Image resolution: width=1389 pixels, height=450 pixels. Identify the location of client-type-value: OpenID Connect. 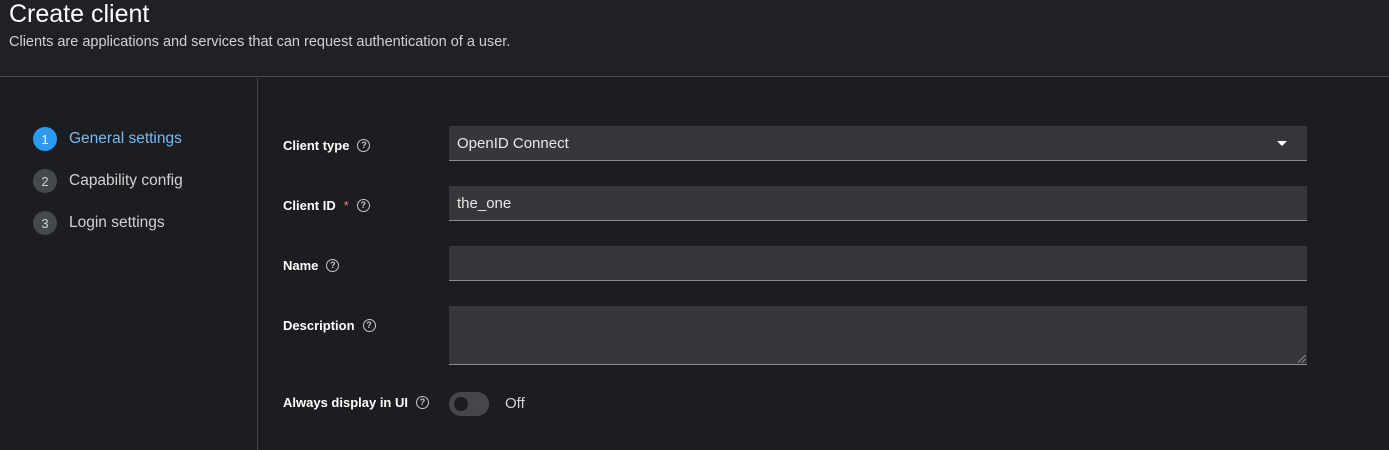
(513, 143).